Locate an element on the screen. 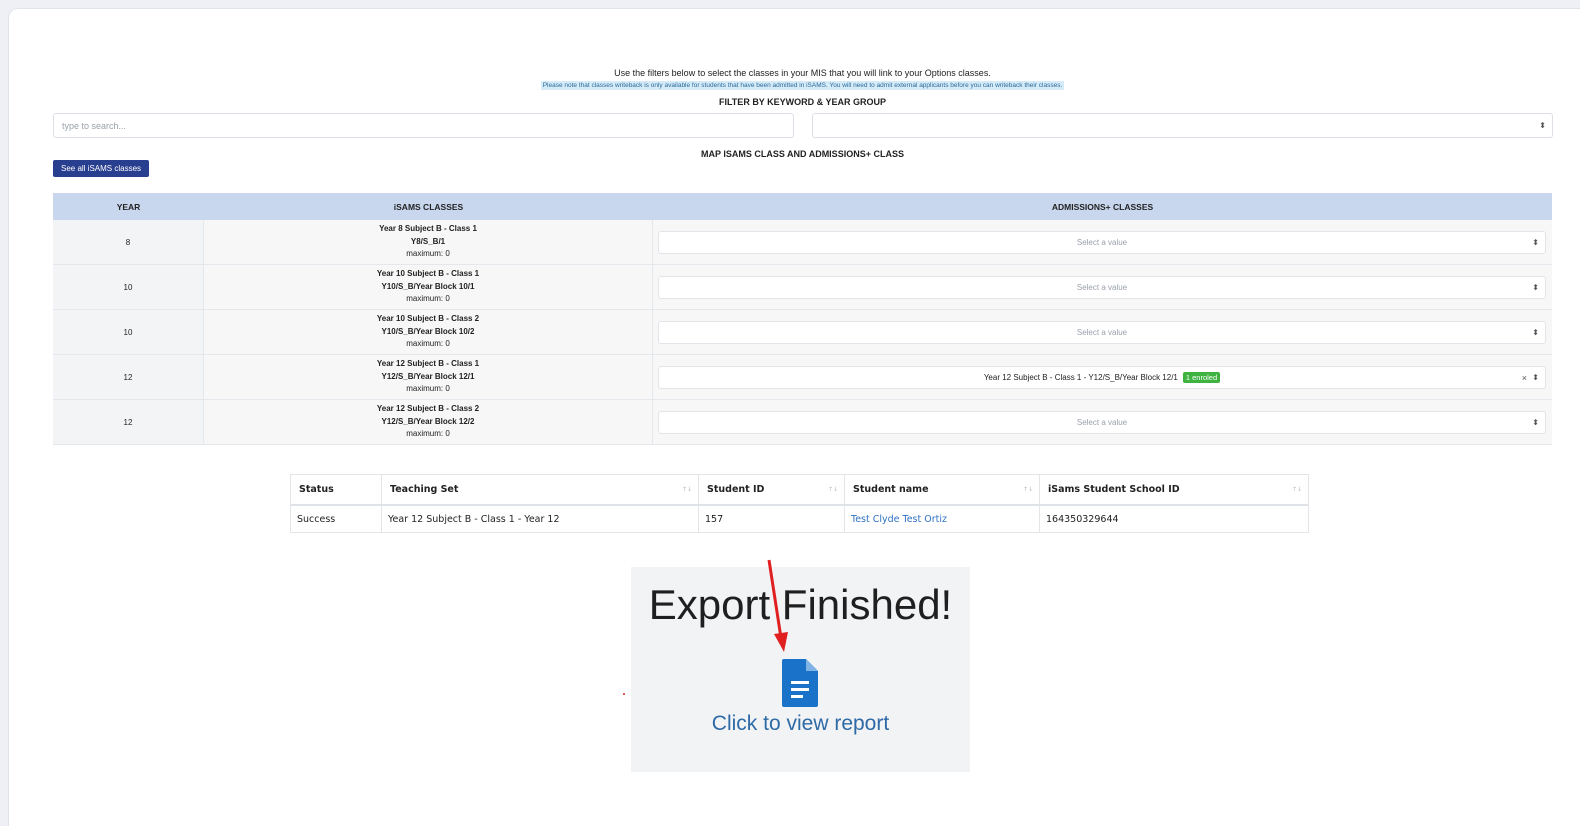 The width and height of the screenshot is (1580, 826). school-id-cell: 164350329644 is located at coordinates (1082, 519).